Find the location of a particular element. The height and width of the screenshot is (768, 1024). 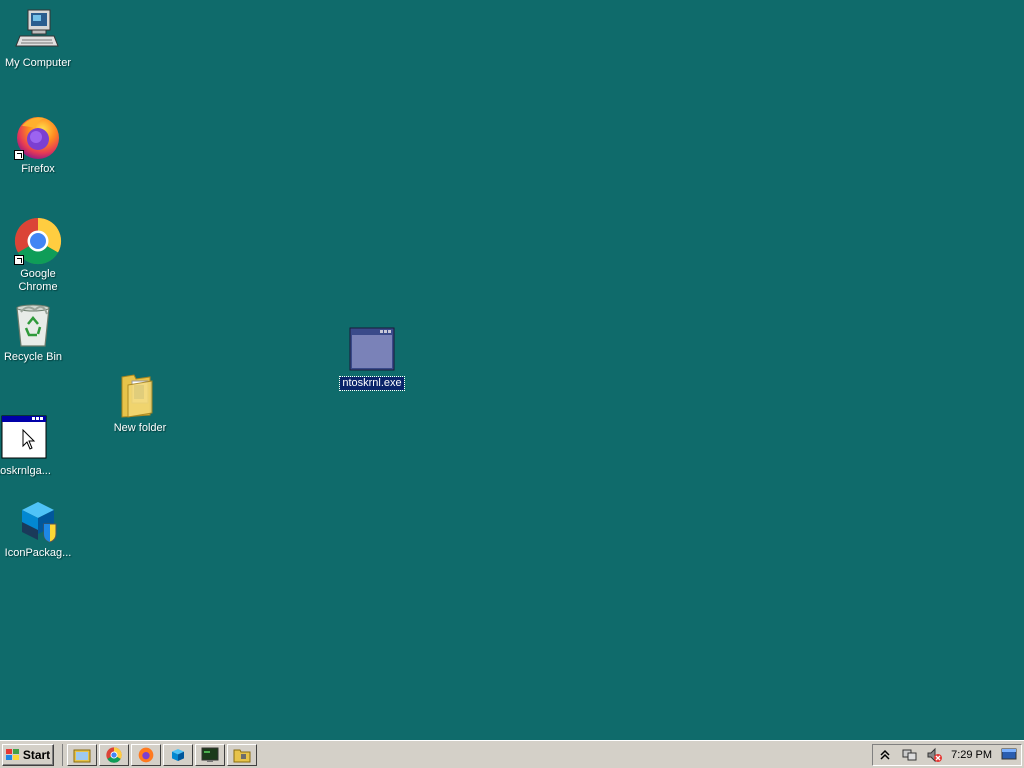

quick-launch-chrome is located at coordinates (114, 754).